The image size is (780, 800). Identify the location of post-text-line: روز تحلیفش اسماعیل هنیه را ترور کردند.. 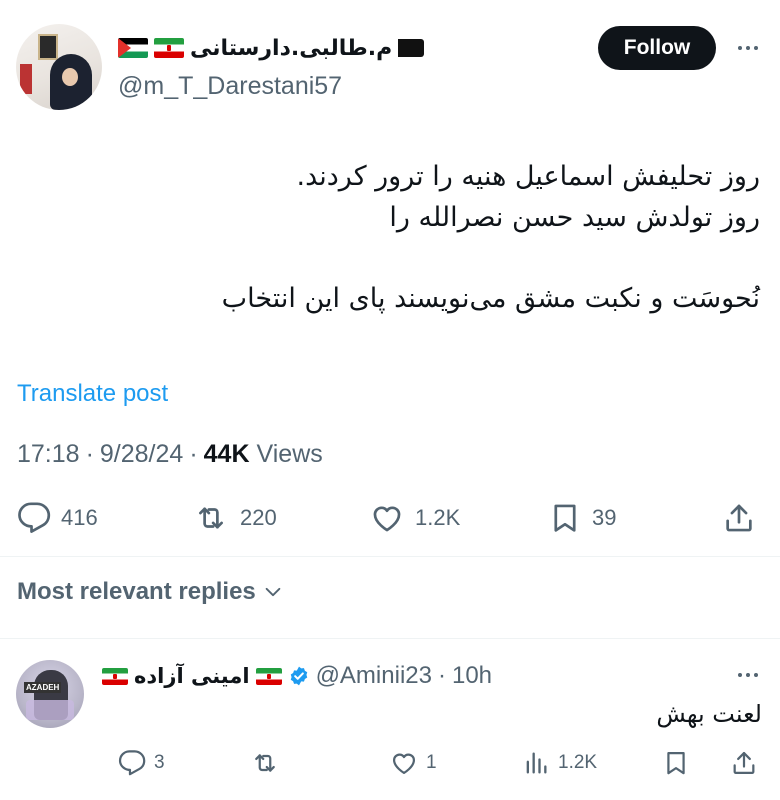
(528, 176).